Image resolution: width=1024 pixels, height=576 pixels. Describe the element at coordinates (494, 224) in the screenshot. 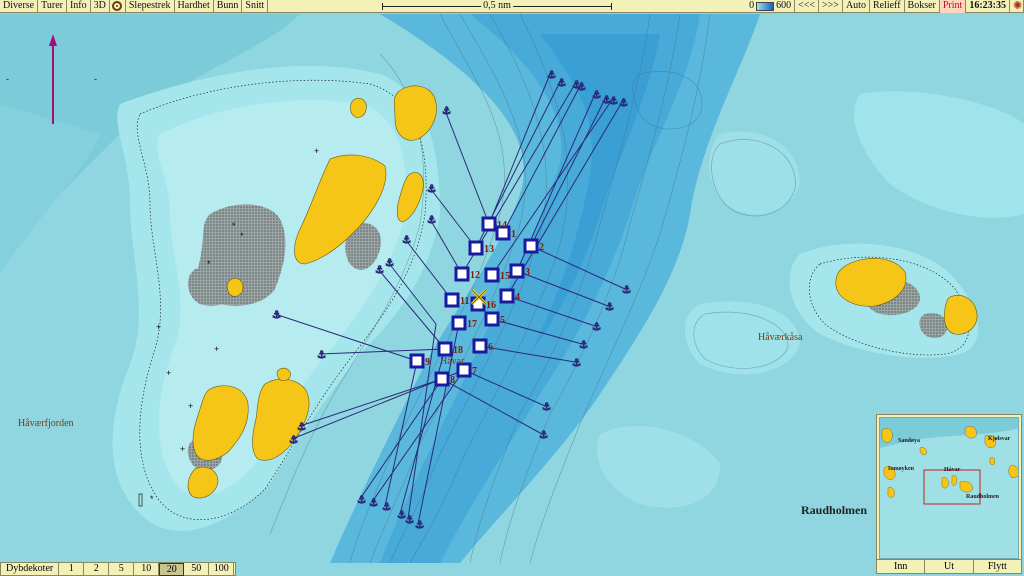

I see `station-marker: 14` at that location.